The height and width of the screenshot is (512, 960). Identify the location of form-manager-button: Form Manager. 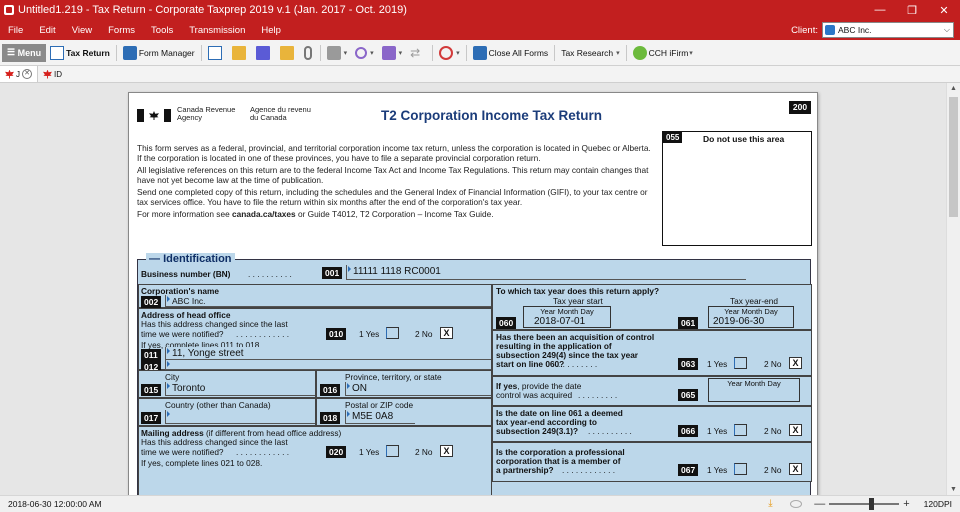
(159, 53).